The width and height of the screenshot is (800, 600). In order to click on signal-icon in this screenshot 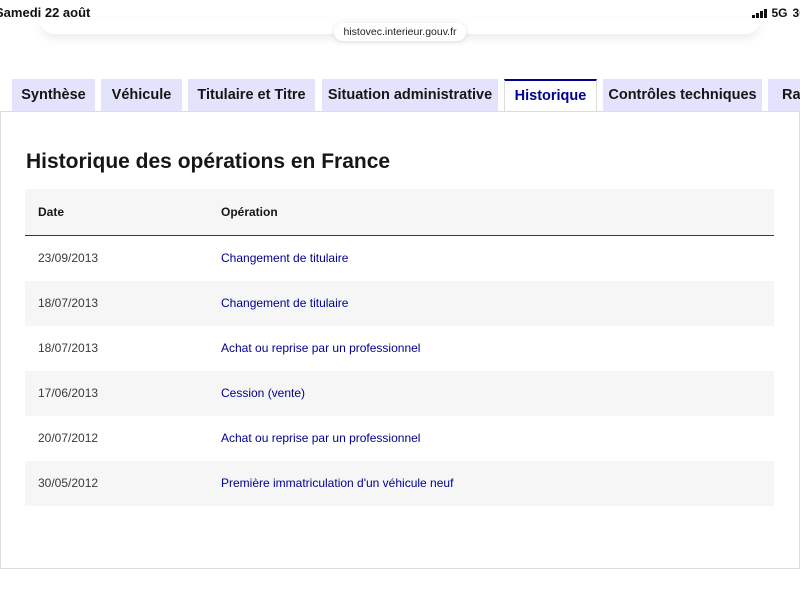, I will do `click(759, 13)`.